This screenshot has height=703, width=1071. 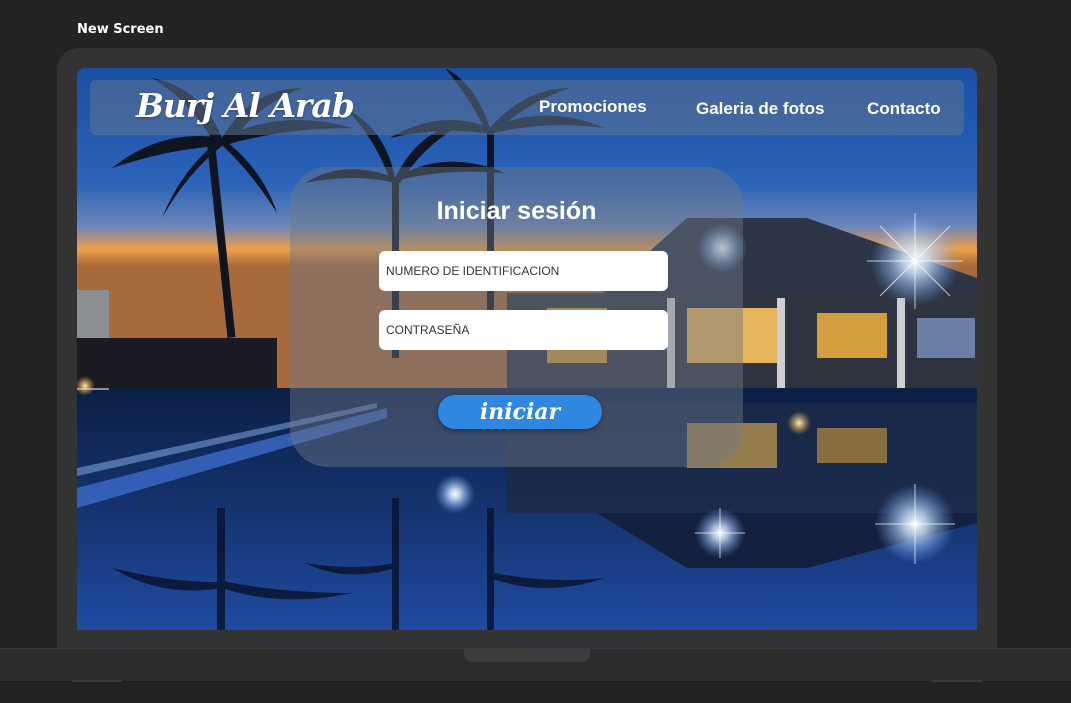 What do you see at coordinates (760, 109) in the screenshot?
I see `nav-link-galeria-de-fotos: Galeria de fotos` at bounding box center [760, 109].